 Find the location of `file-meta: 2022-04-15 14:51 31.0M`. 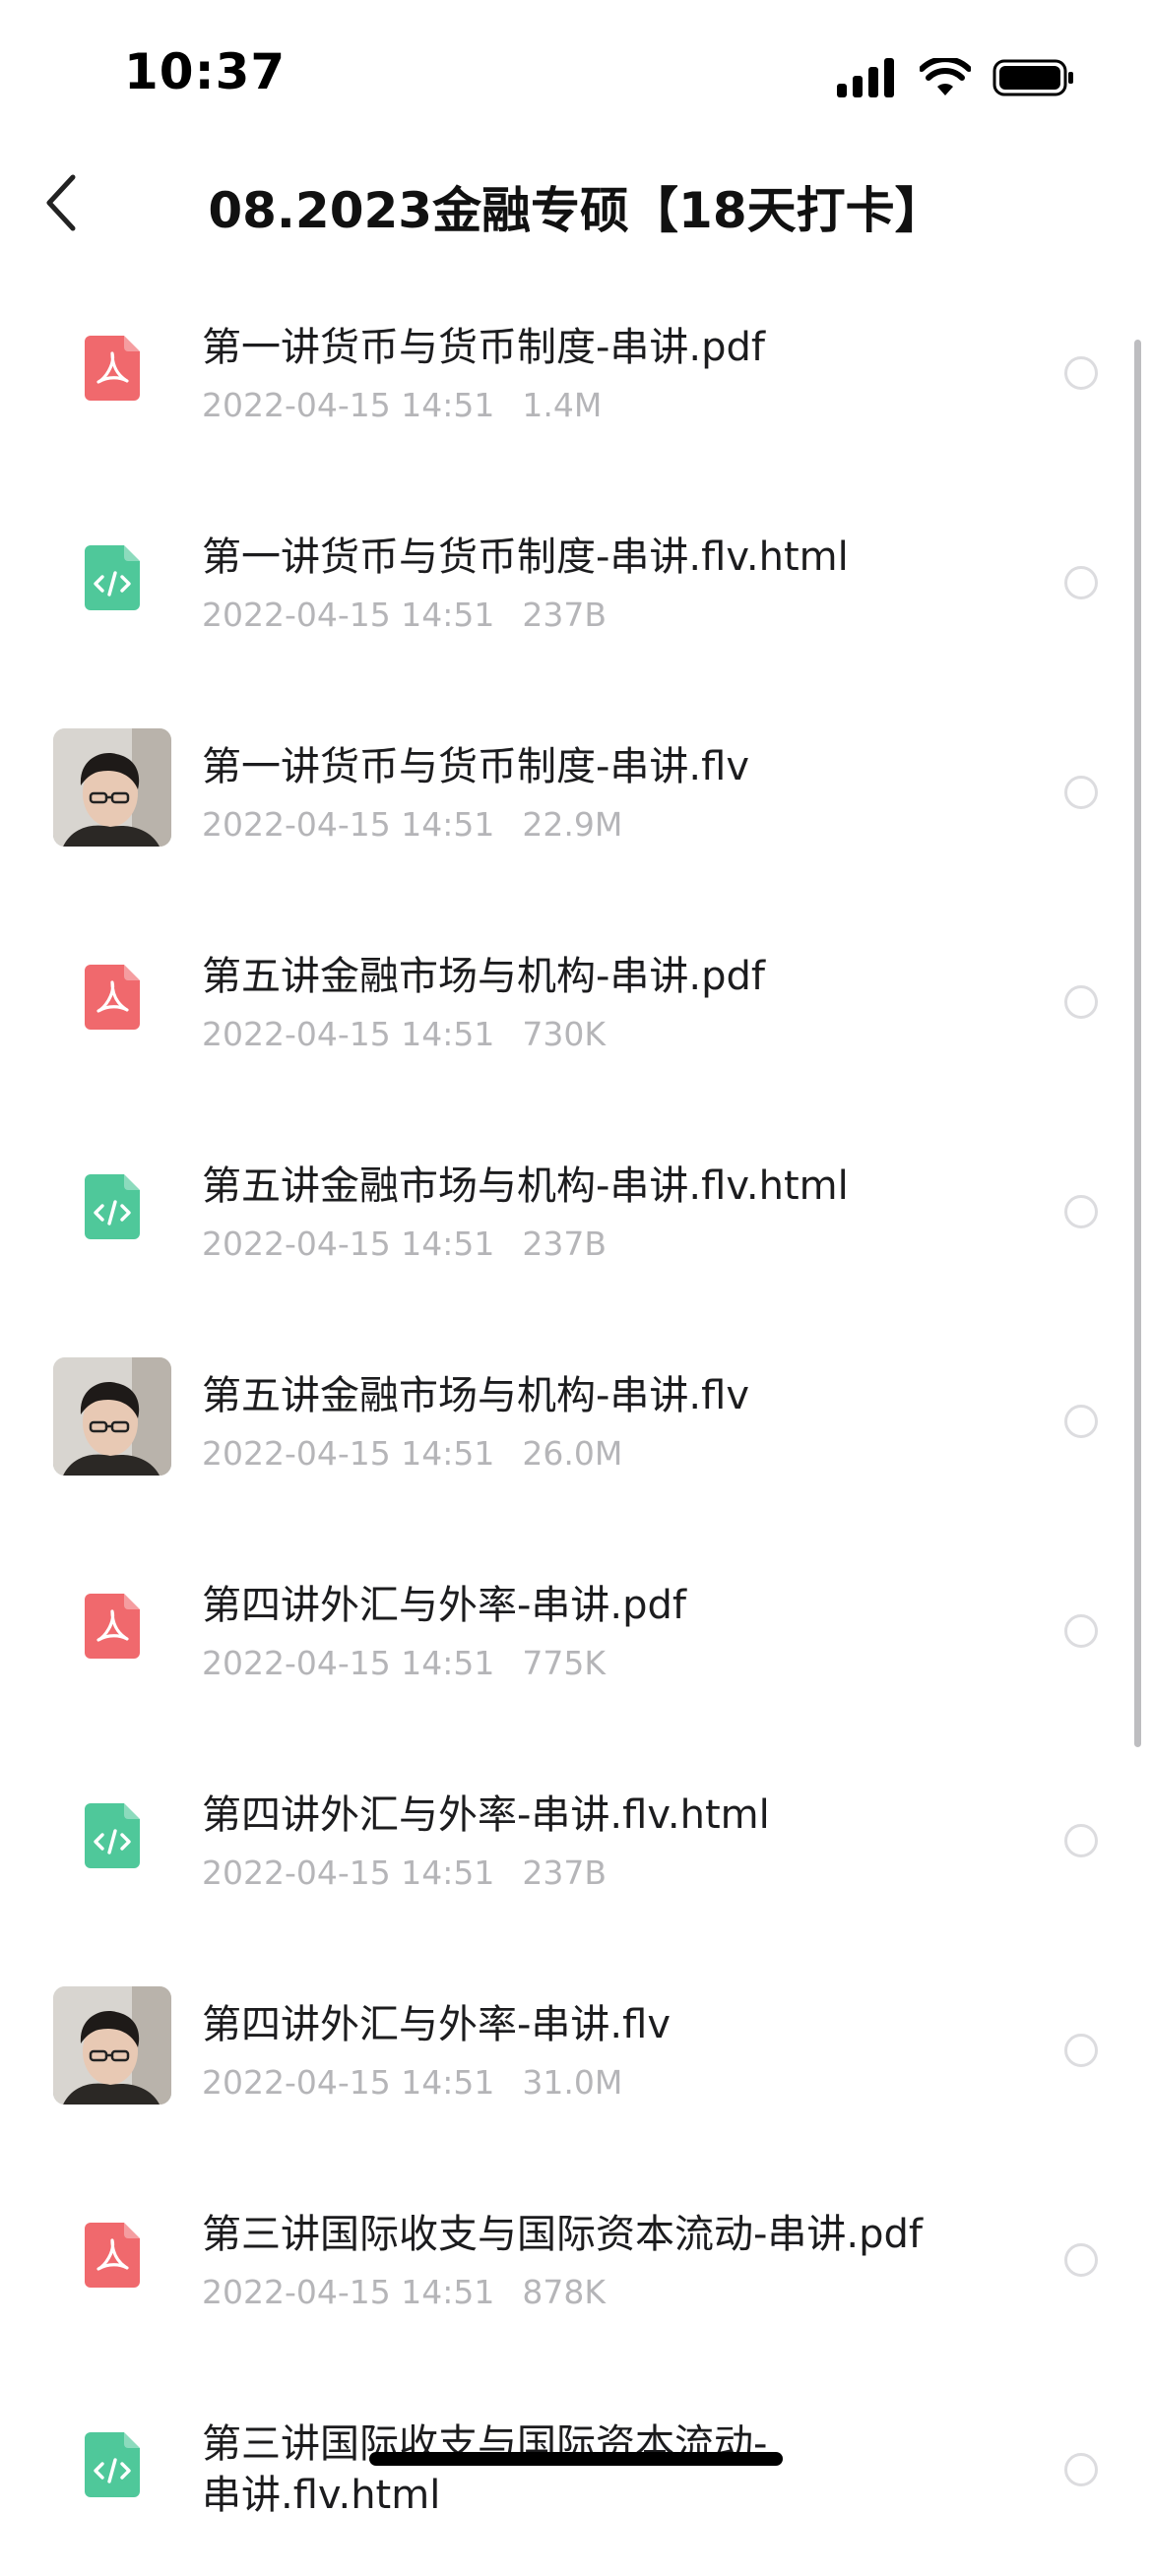

file-meta: 2022-04-15 14:51 31.0M is located at coordinates (412, 2083).